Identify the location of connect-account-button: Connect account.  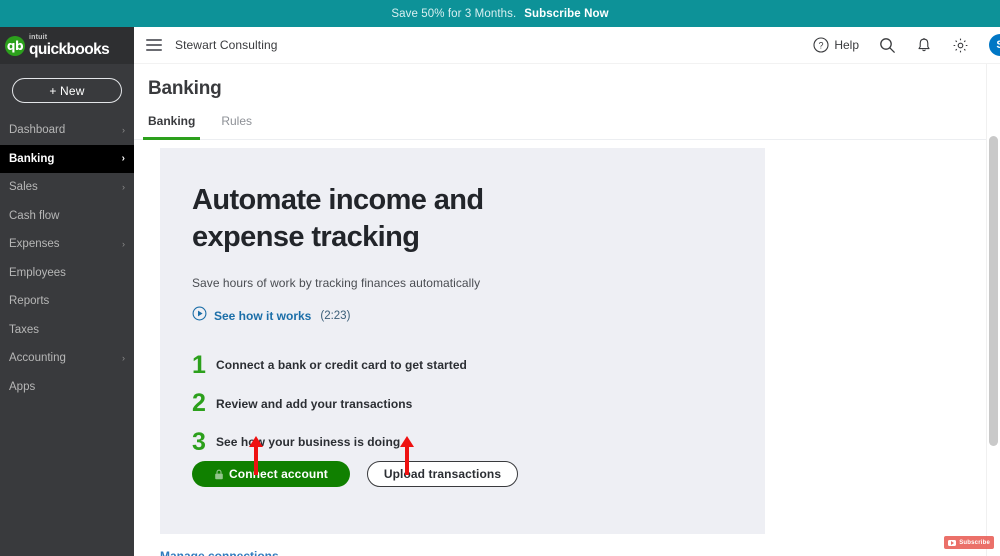
(271, 474).